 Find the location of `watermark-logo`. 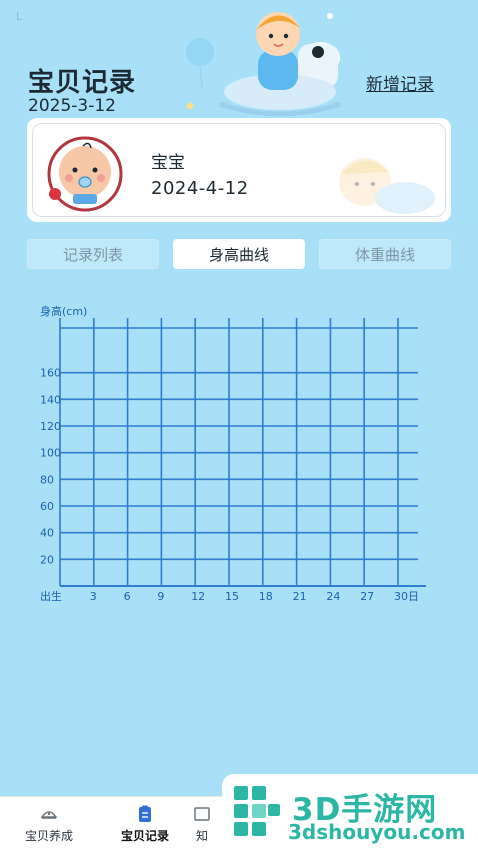

watermark-logo is located at coordinates (257, 811).